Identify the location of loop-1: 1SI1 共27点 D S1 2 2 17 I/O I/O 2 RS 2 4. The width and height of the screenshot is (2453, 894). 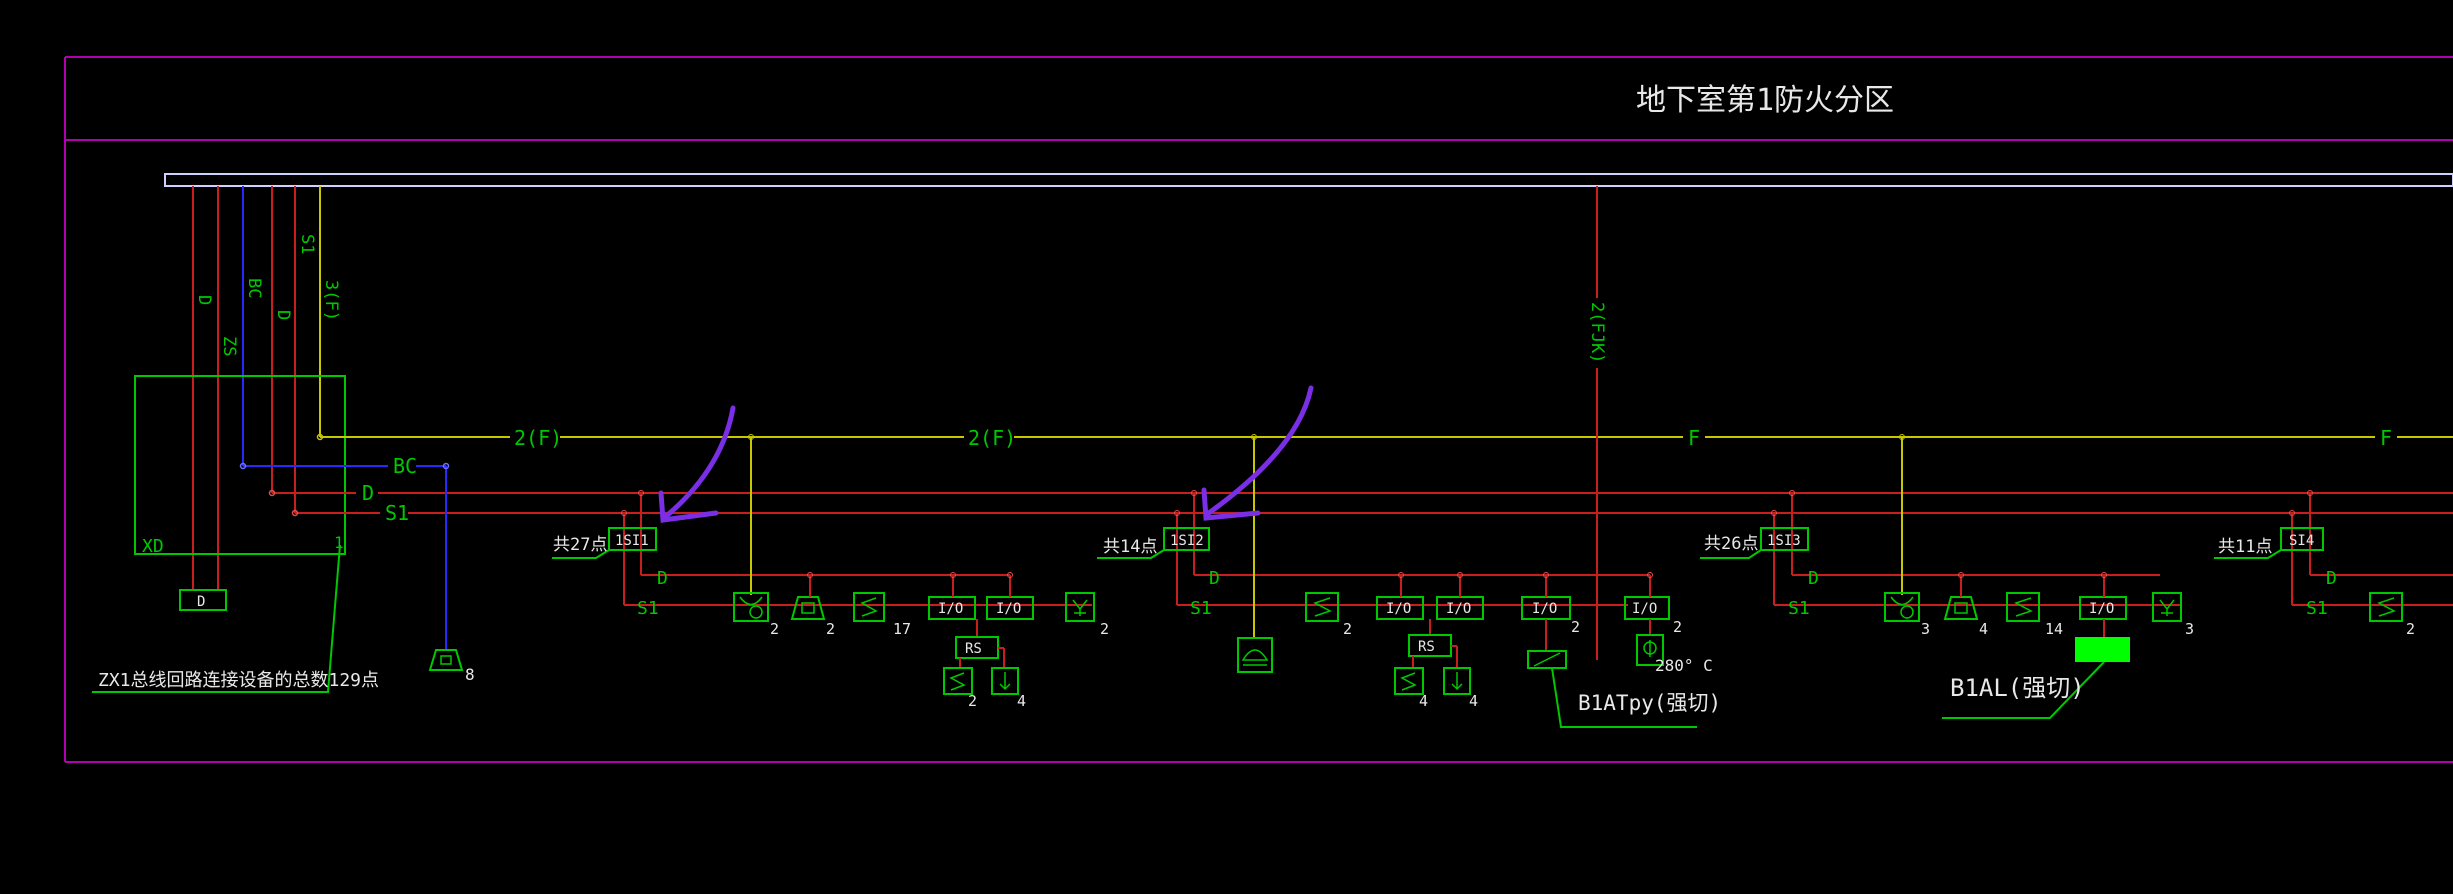
(830, 572).